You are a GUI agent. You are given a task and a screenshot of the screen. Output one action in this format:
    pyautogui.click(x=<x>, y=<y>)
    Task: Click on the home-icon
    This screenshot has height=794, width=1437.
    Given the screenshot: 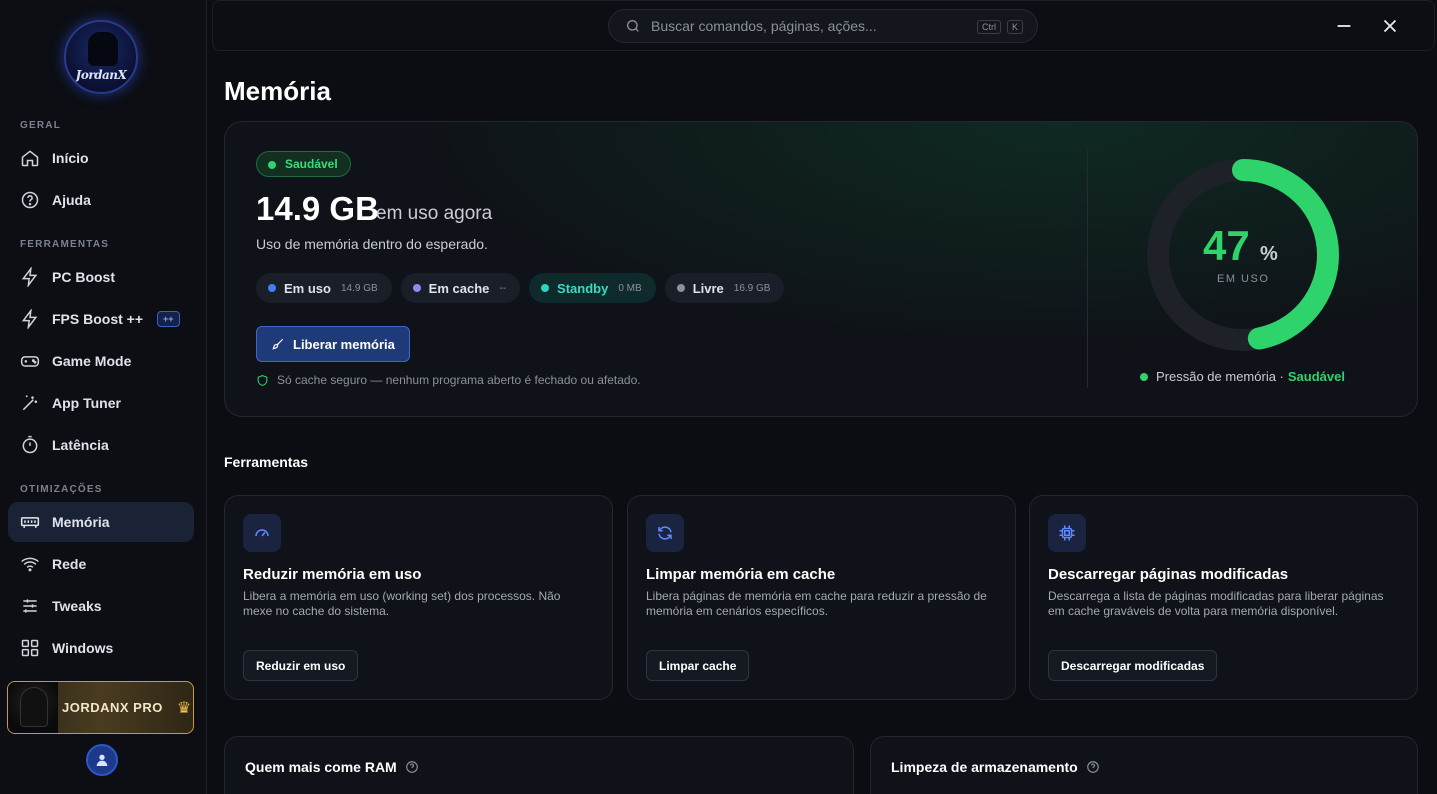 What is the action you would take?
    pyautogui.click(x=30, y=158)
    